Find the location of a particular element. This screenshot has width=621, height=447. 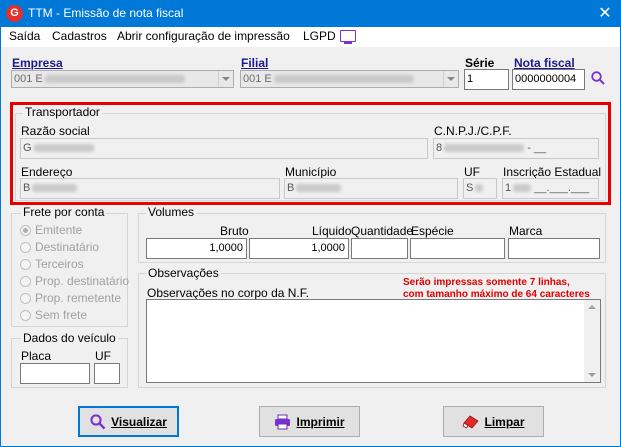

liquido-input: 1,0000 is located at coordinates (299, 248).